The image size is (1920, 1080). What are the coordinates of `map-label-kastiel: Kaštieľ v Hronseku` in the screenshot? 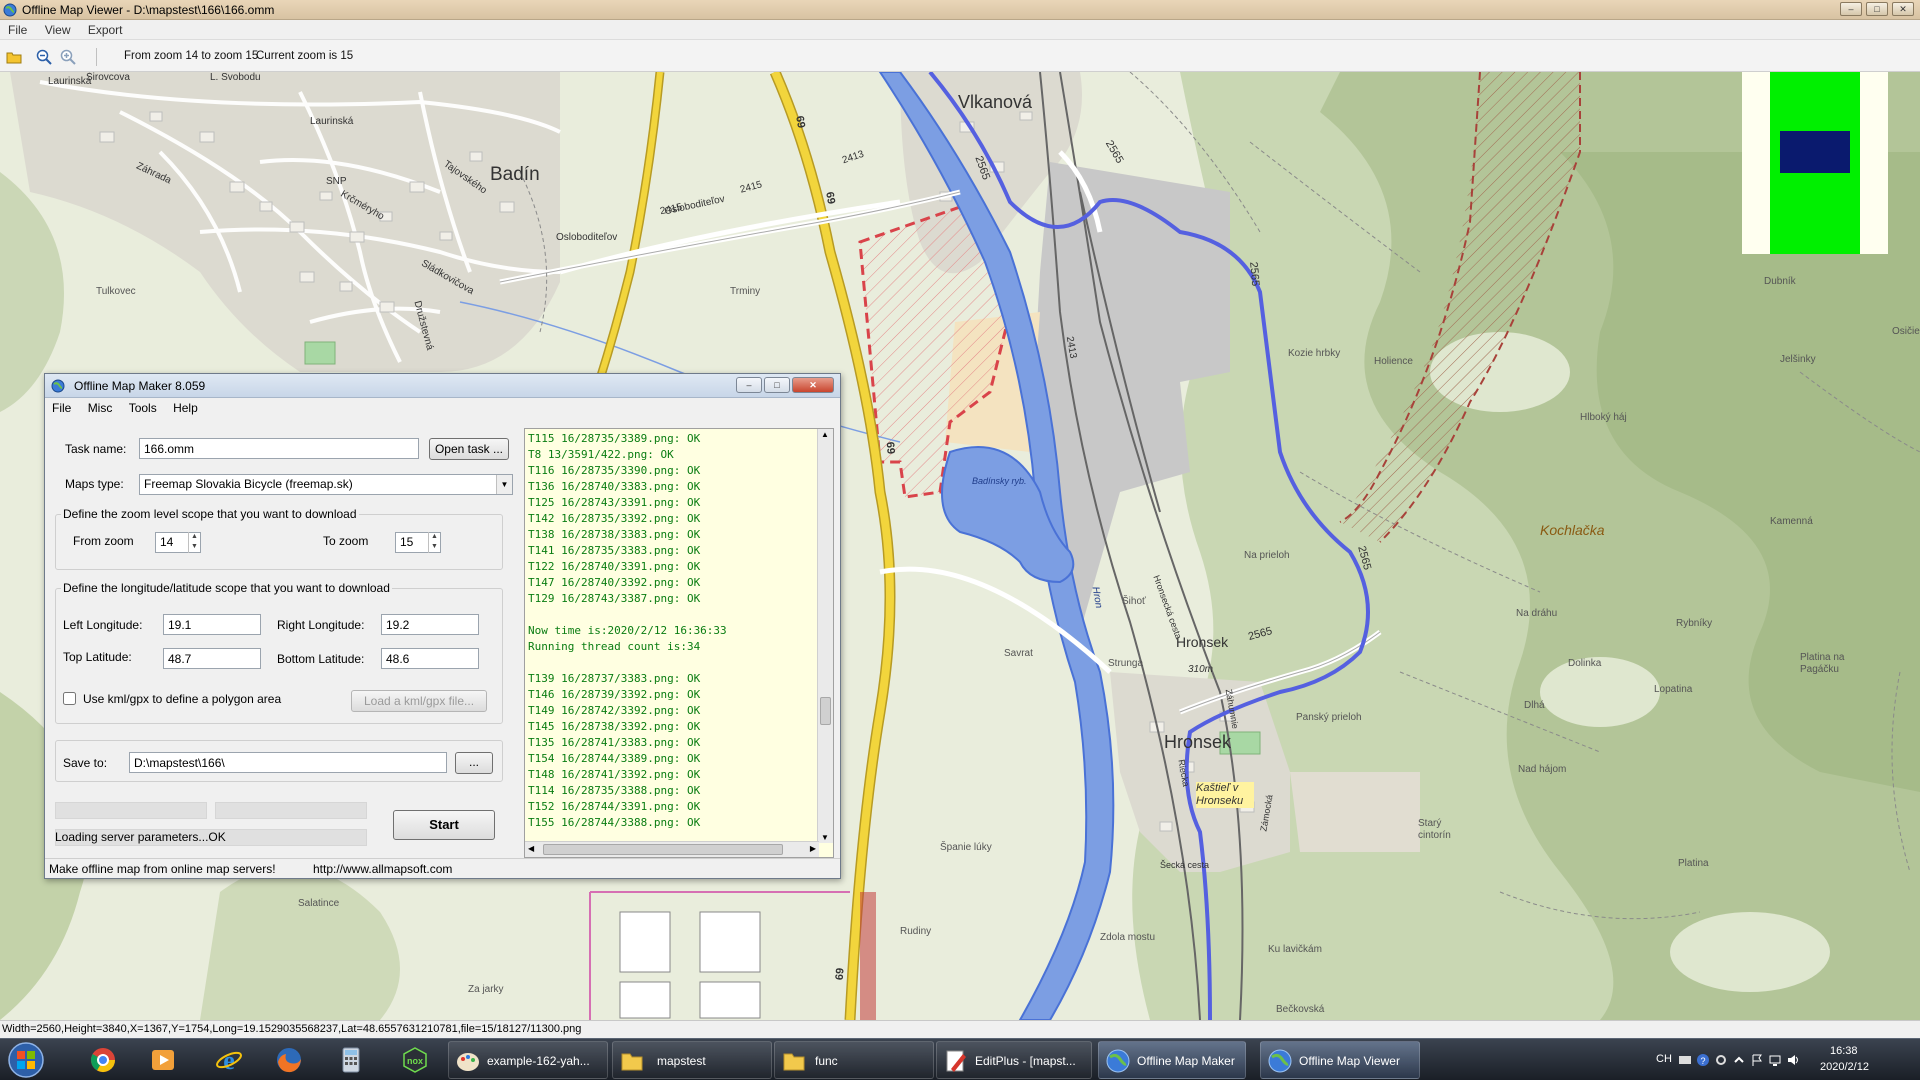 It's located at (1225, 795).